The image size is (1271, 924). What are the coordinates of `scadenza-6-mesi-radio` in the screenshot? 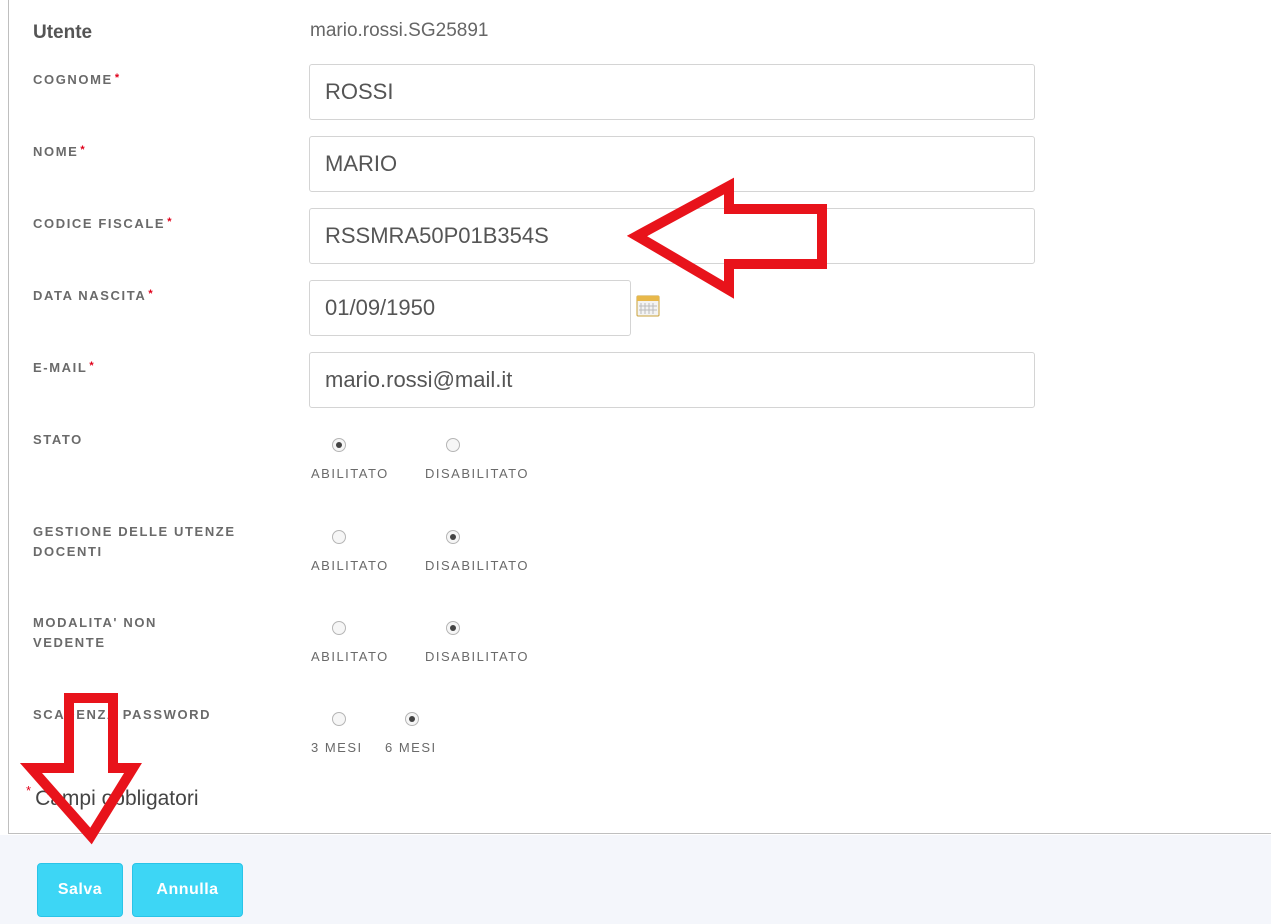 It's located at (412, 719).